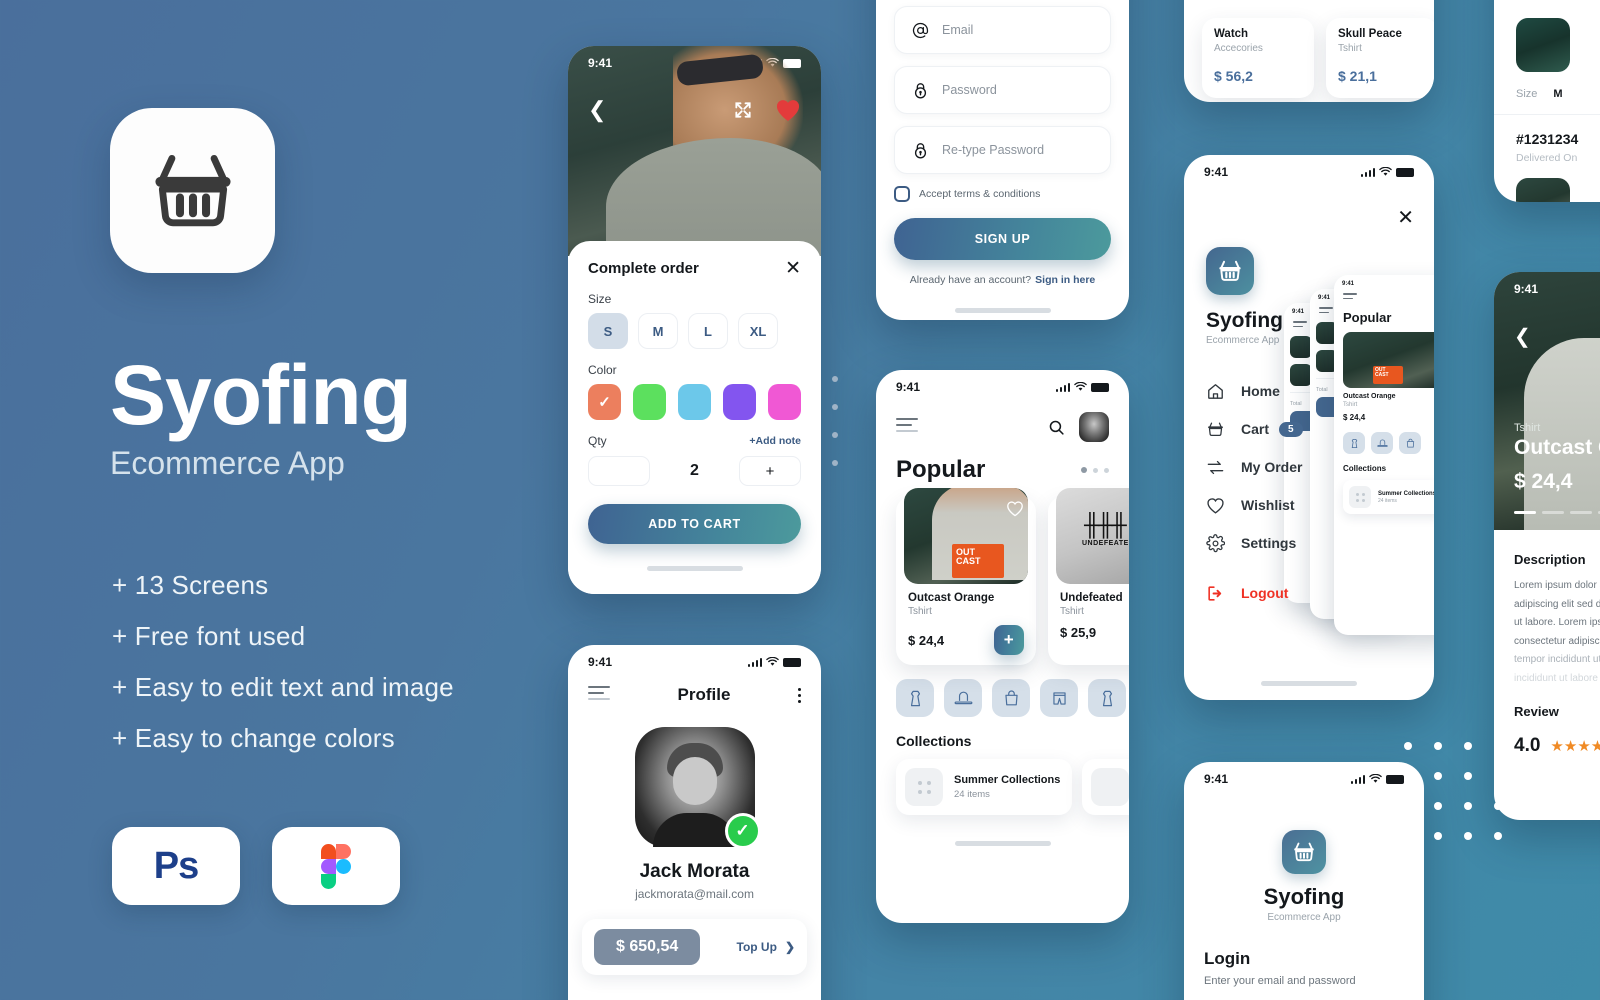 The image size is (1600, 1000). Describe the element at coordinates (694, 402) in the screenshot. I see `color-option-blue` at that location.